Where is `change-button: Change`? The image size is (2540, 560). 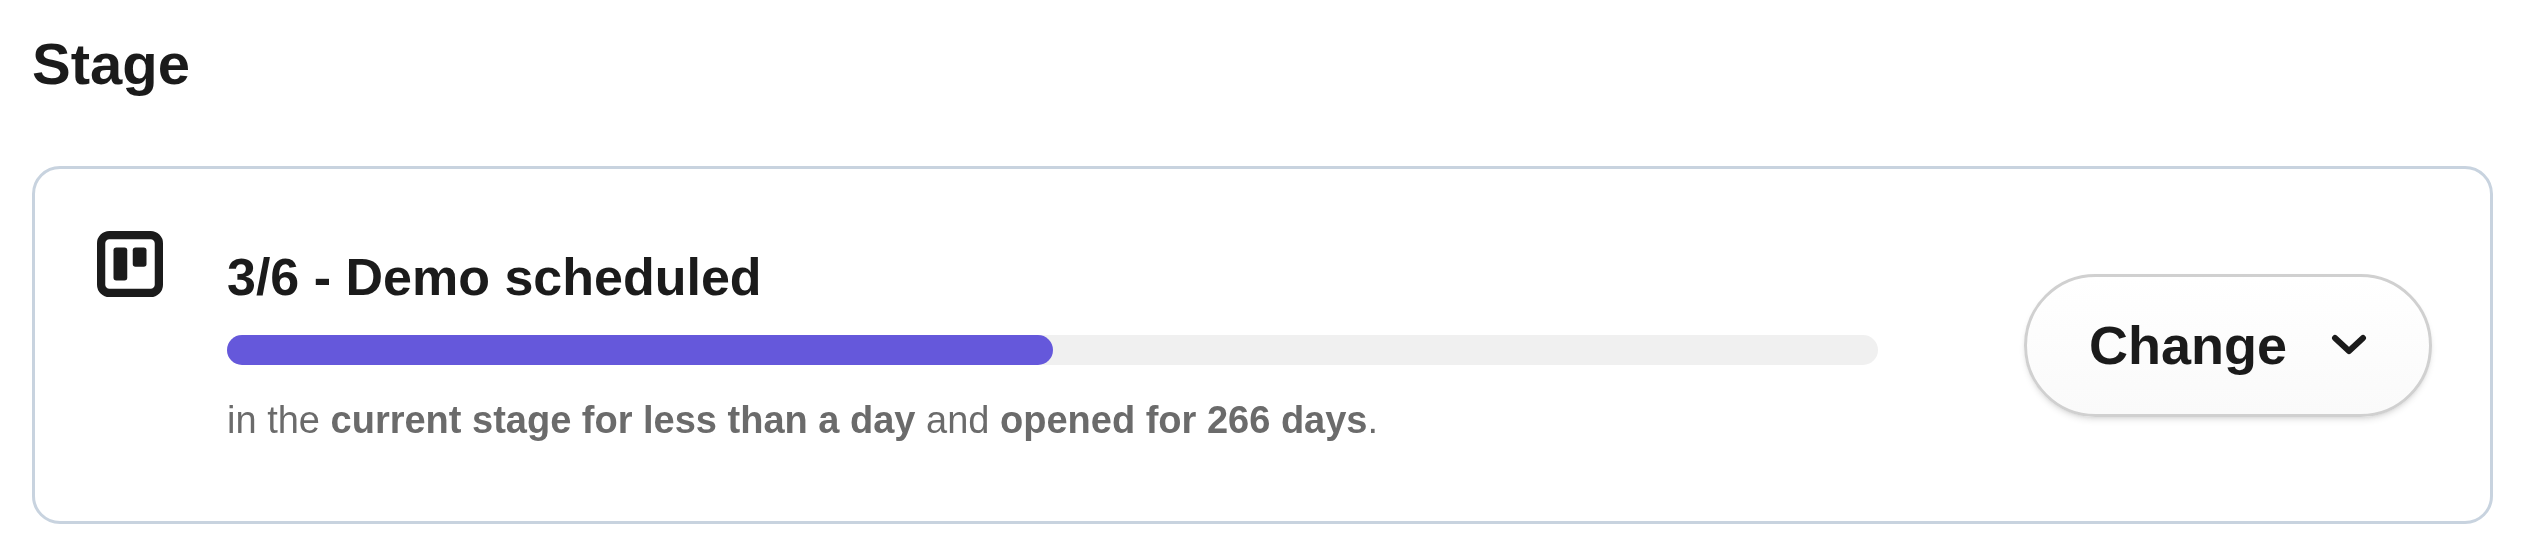
change-button: Change is located at coordinates (2227, 345).